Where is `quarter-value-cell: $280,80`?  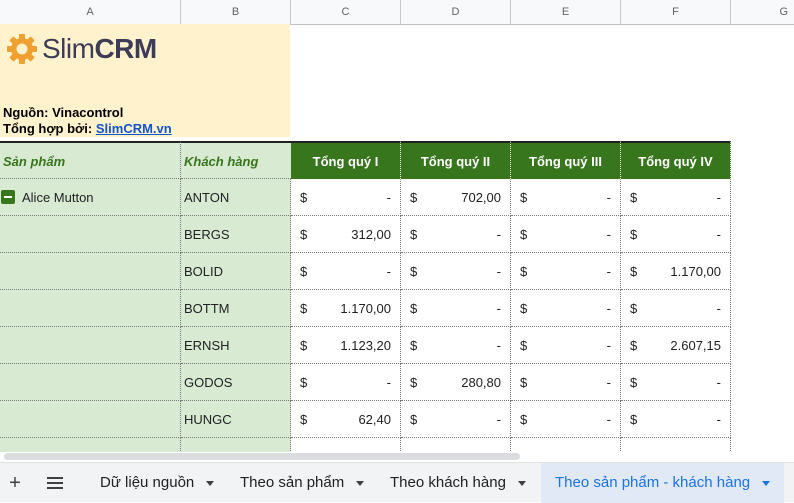 quarter-value-cell: $280,80 is located at coordinates (456, 382).